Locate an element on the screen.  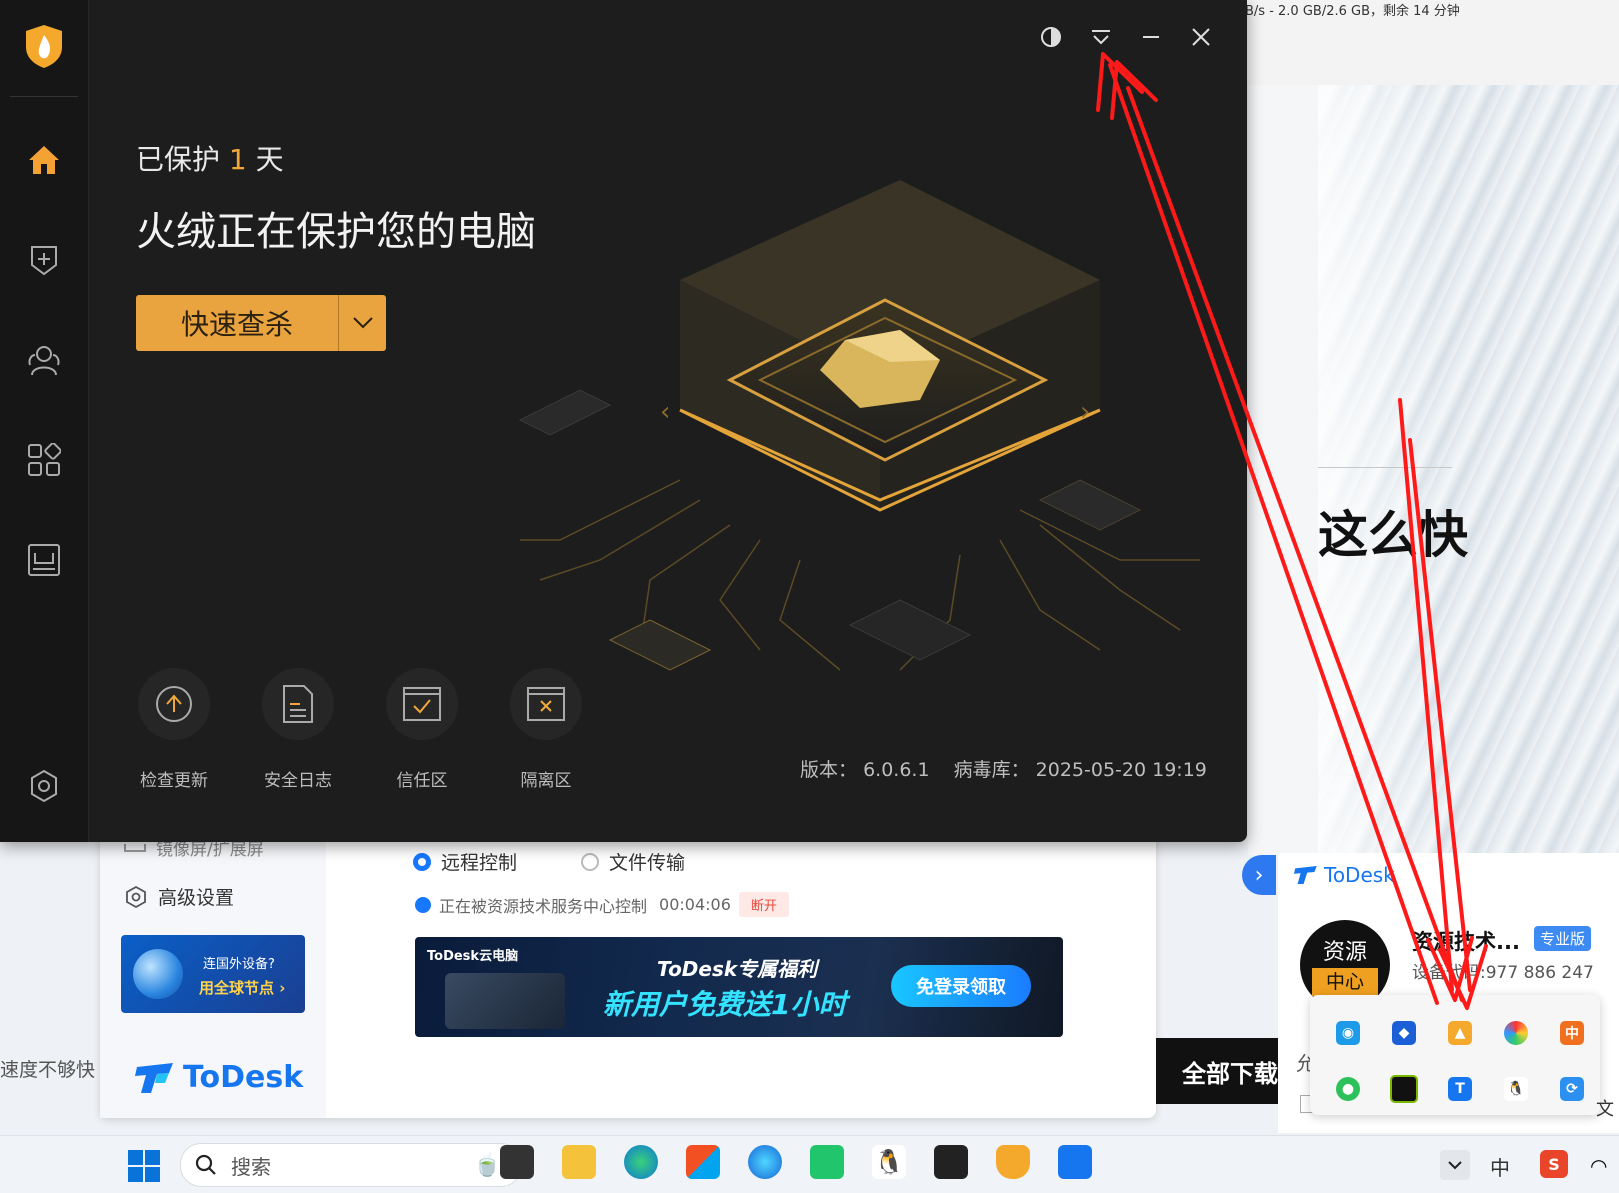
version-value: 6.0.6.1 is located at coordinates (896, 770).